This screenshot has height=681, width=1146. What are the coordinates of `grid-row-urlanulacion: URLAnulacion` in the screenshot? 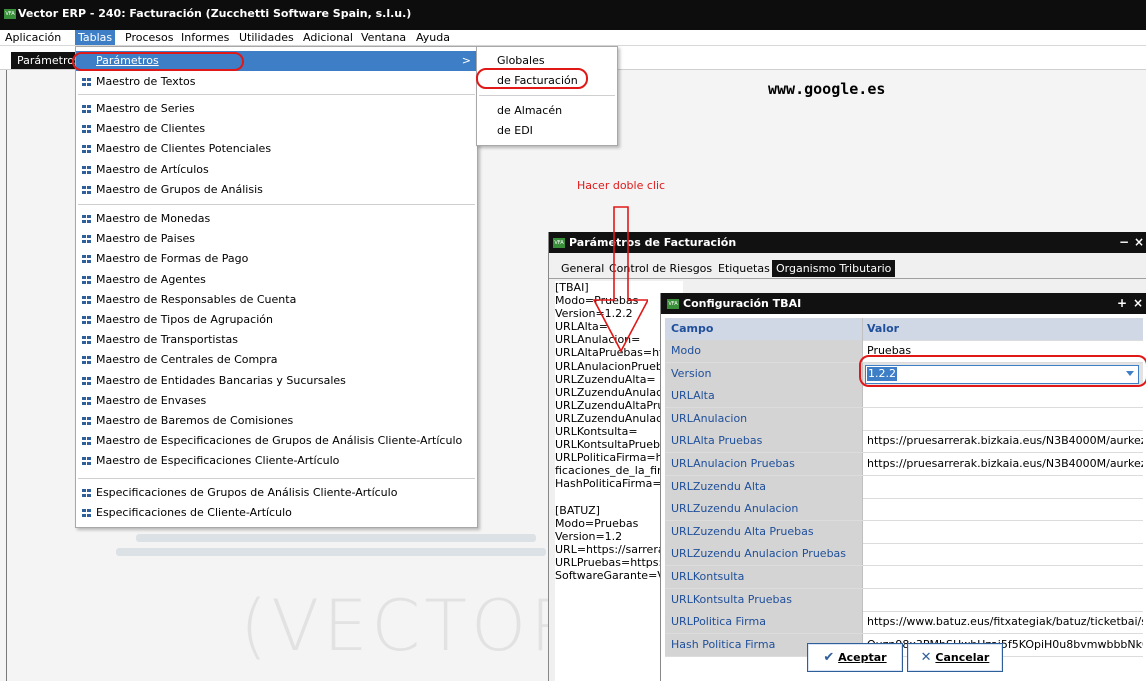 It's located at (904, 419).